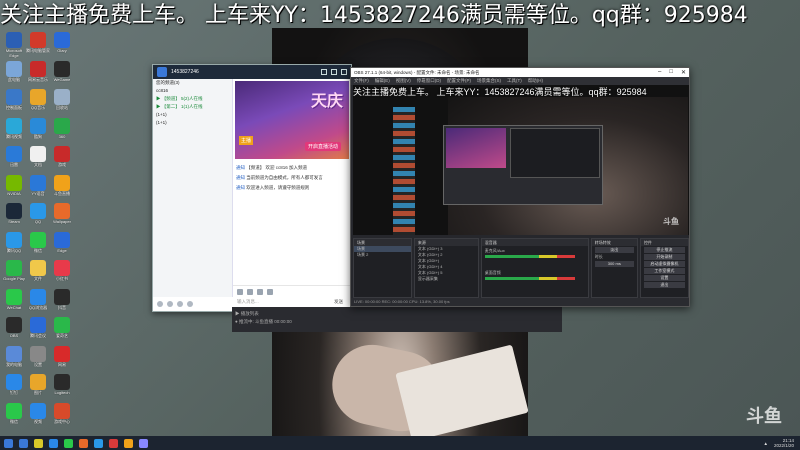  What do you see at coordinates (160, 304) in the screenshot?
I see `mic-icon` at bounding box center [160, 304].